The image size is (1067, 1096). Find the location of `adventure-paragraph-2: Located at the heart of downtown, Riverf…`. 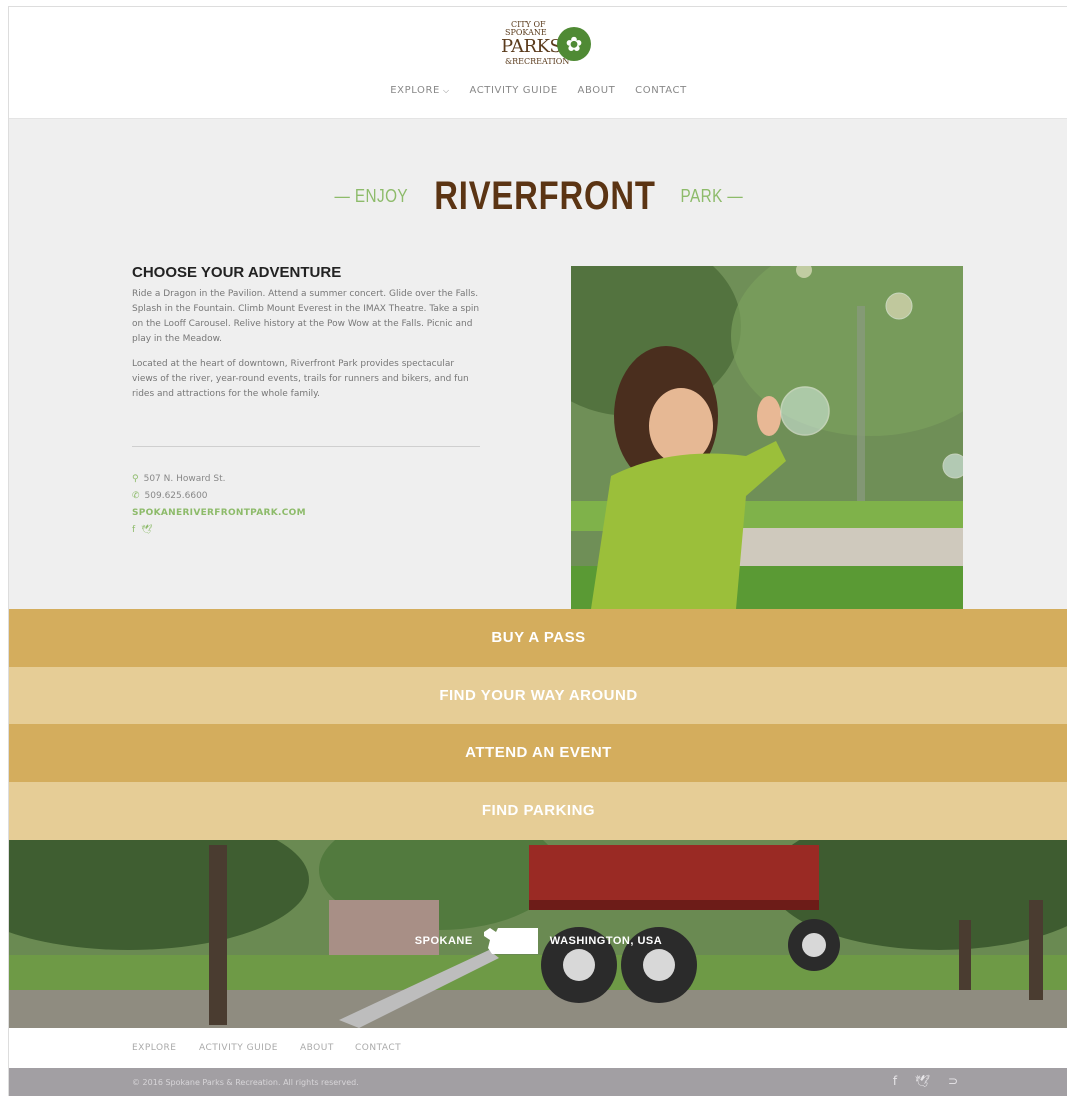

adventure-paragraph-2: Located at the heart of downtown, Riverf… is located at coordinates (300, 379).